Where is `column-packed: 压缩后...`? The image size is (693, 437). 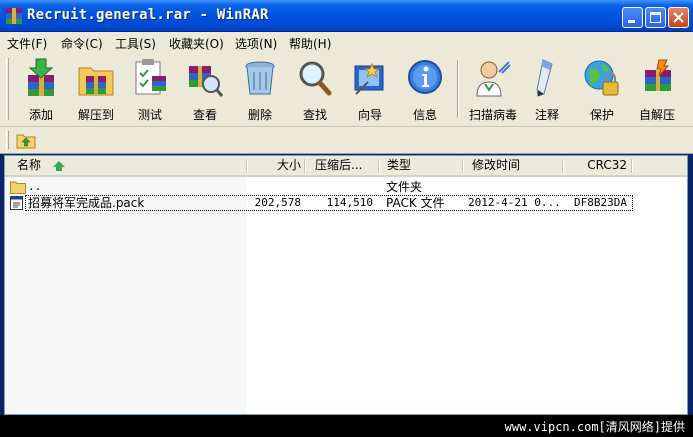
column-packed: 压缩后... is located at coordinates (338, 165).